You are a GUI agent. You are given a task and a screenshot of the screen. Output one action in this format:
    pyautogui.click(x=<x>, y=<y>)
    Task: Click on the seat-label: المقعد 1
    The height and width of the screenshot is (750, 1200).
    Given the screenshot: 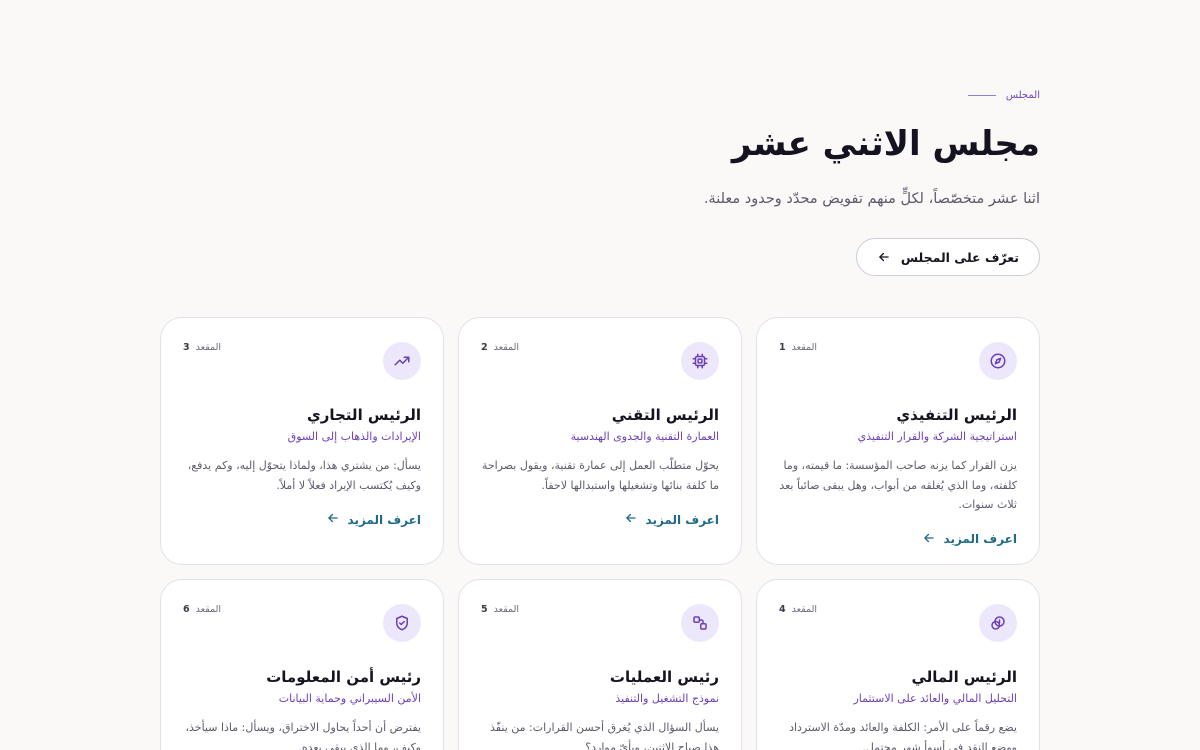 What is the action you would take?
    pyautogui.click(x=798, y=347)
    